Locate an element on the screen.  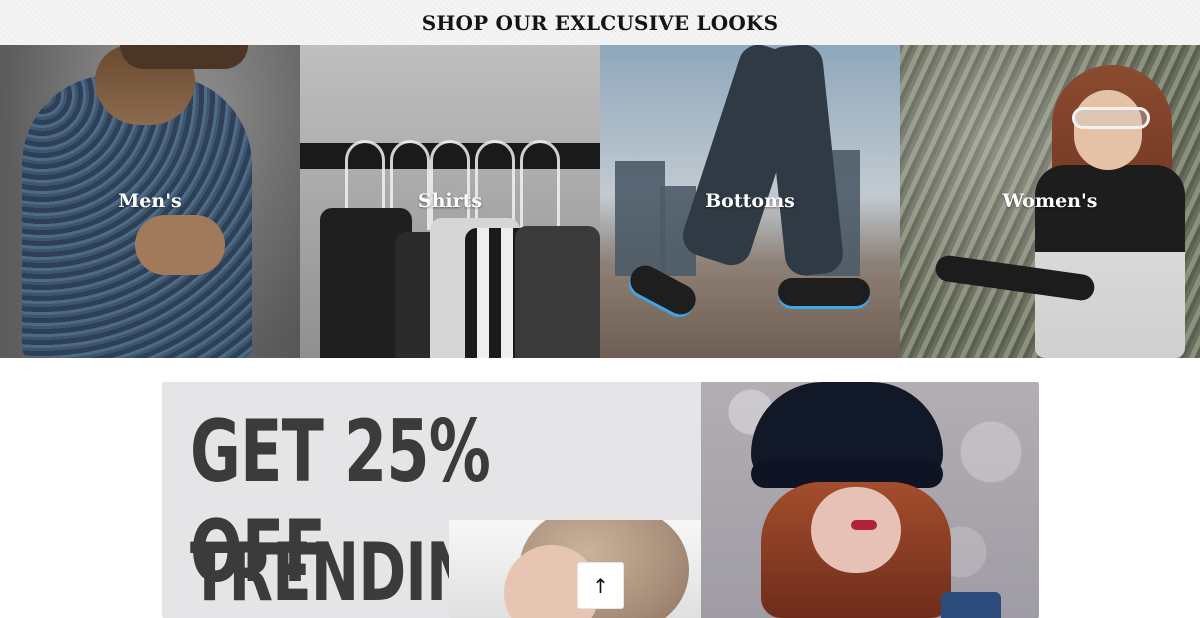
category-tile-shirts: Shirts is located at coordinates (450, 201).